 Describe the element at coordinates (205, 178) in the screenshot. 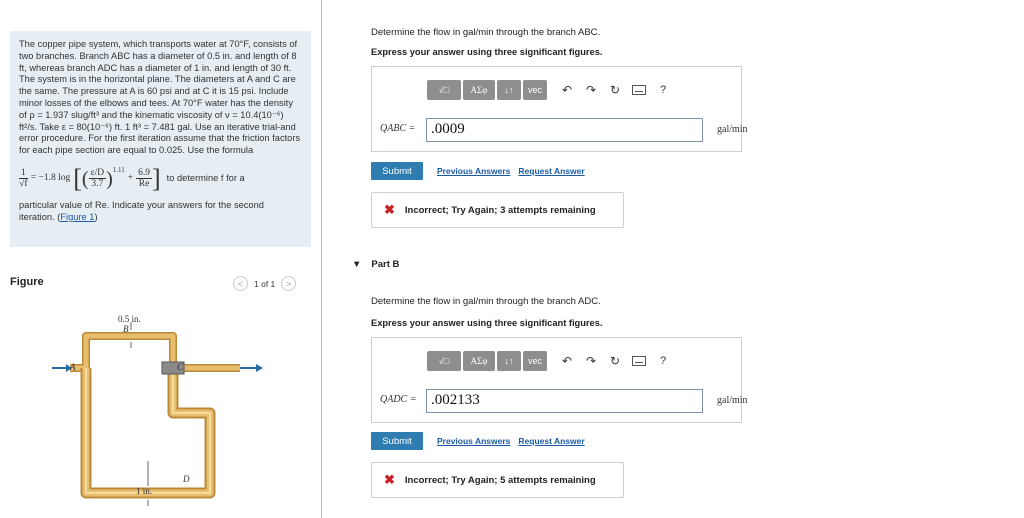

I see `formula-tail: to determine f for a` at that location.